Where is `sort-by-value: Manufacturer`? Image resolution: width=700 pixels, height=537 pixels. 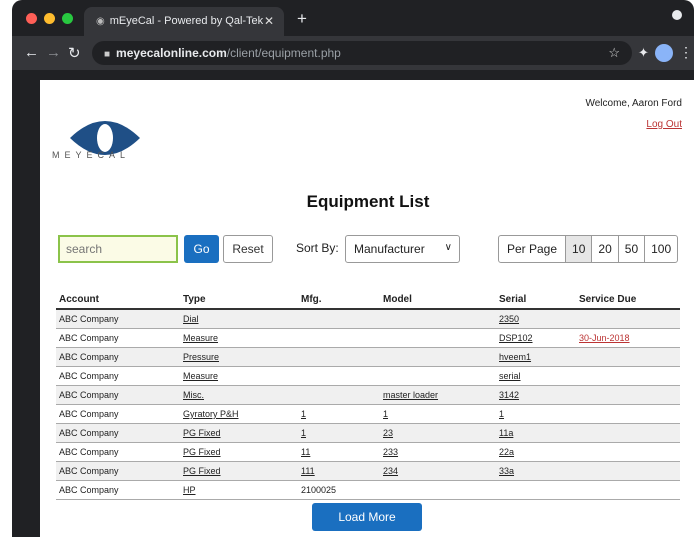
sort-by-value: Manufacturer is located at coordinates (389, 249).